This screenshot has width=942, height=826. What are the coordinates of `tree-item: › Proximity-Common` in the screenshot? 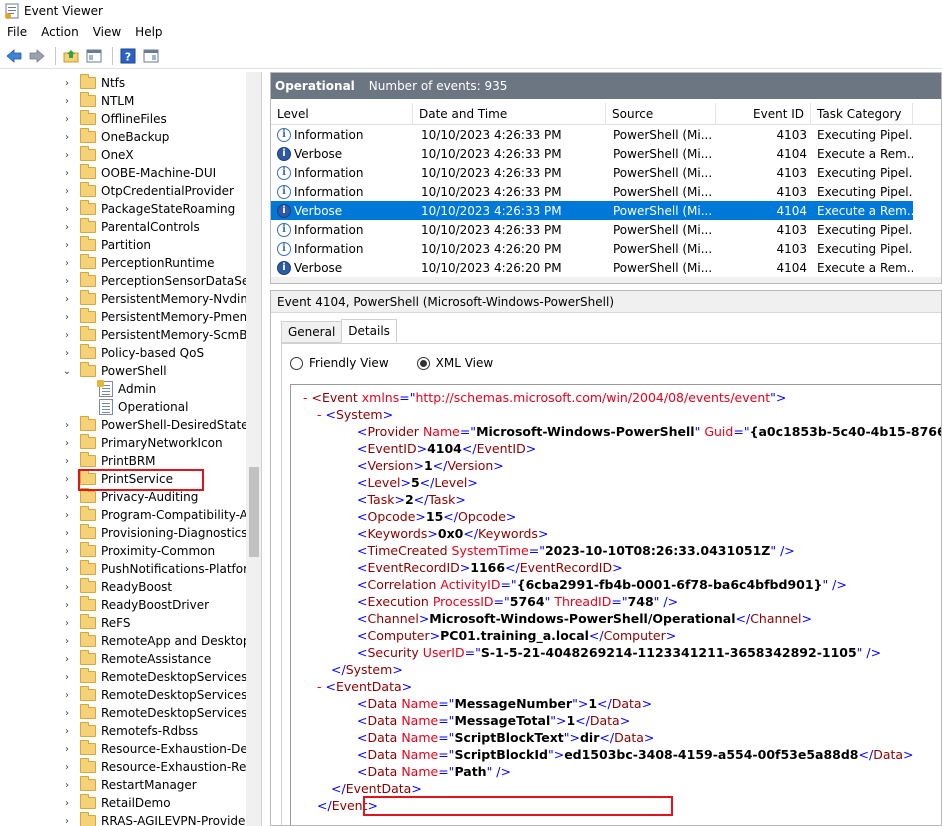 It's located at (138, 551).